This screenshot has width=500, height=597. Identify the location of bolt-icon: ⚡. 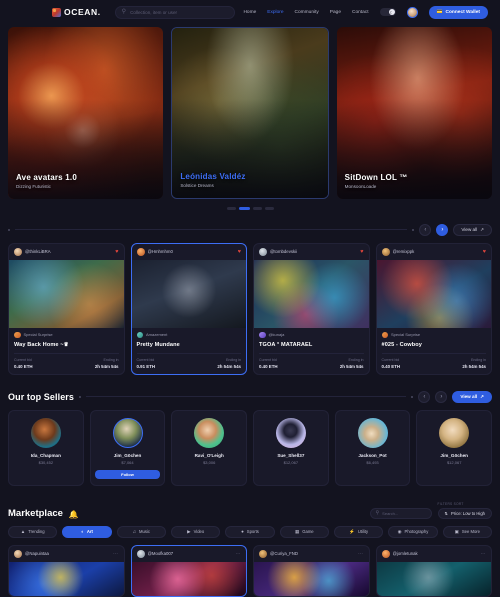
(352, 531).